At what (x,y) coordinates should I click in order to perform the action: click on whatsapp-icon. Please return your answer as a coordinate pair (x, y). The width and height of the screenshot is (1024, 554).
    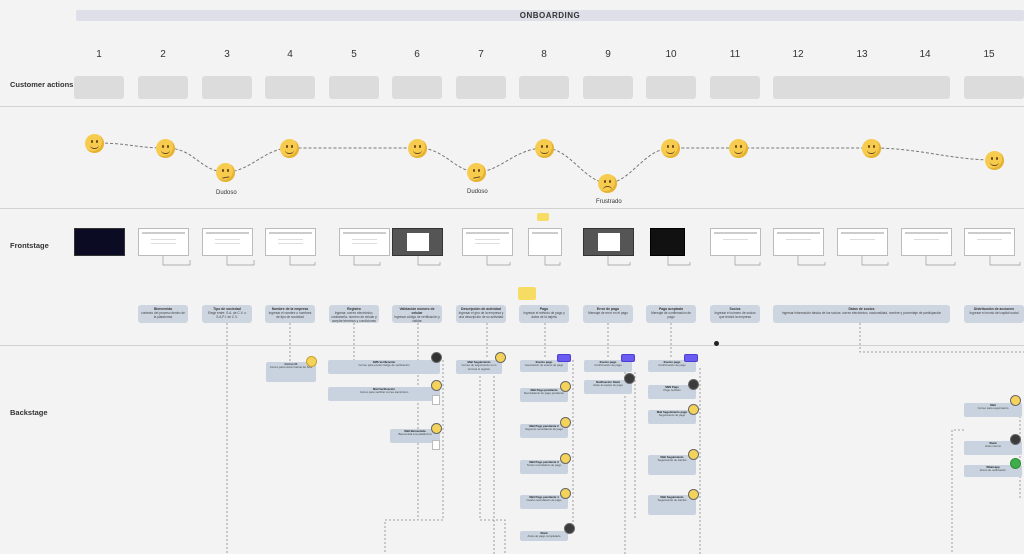
    Looking at the image, I should click on (1015, 463).